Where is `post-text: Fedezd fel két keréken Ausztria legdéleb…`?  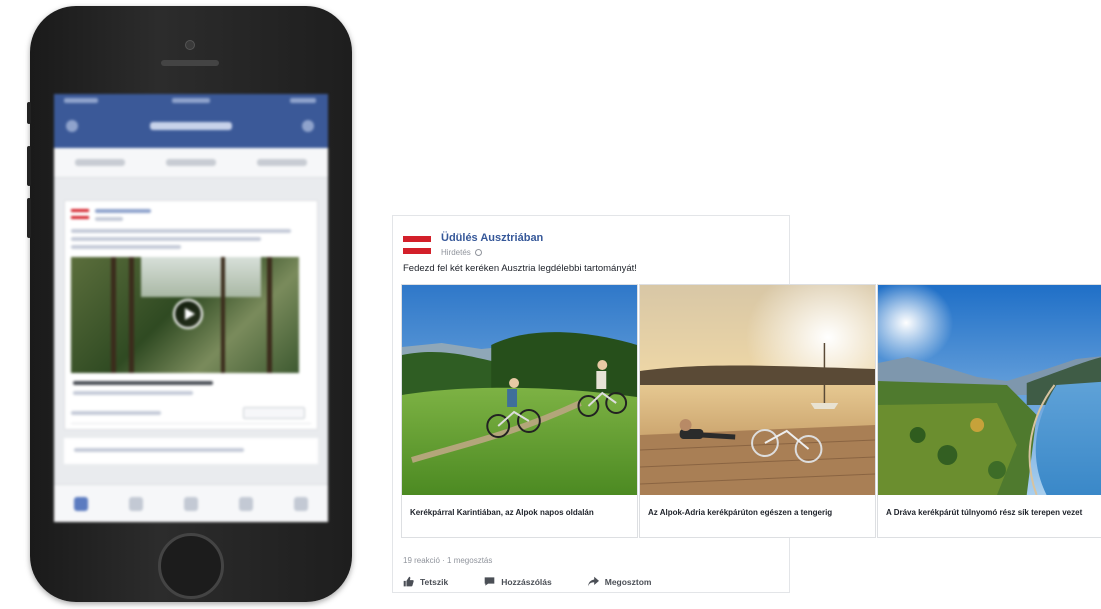 post-text: Fedezd fel két keréken Ausztria legdéleb… is located at coordinates (520, 268).